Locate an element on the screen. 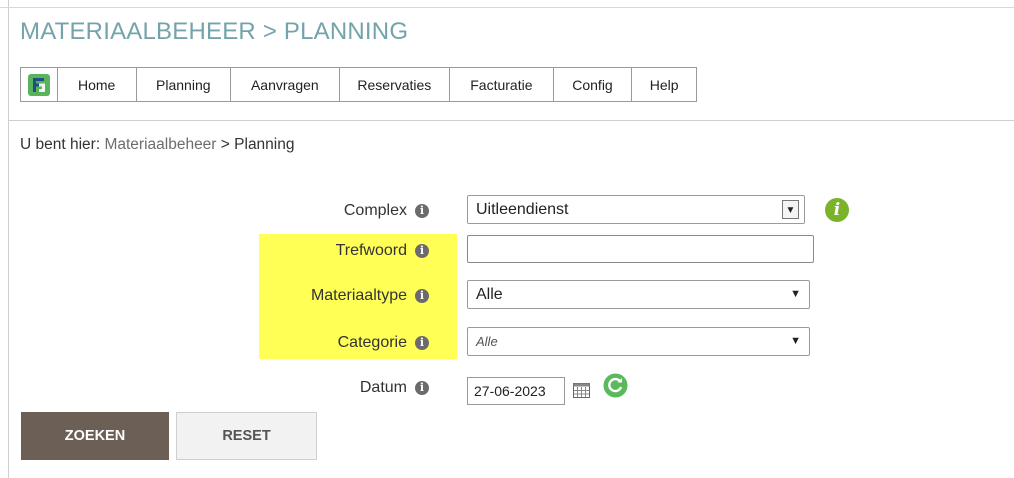  complex-row: Complex i Uitleendienst ▼ is located at coordinates (629, 211).